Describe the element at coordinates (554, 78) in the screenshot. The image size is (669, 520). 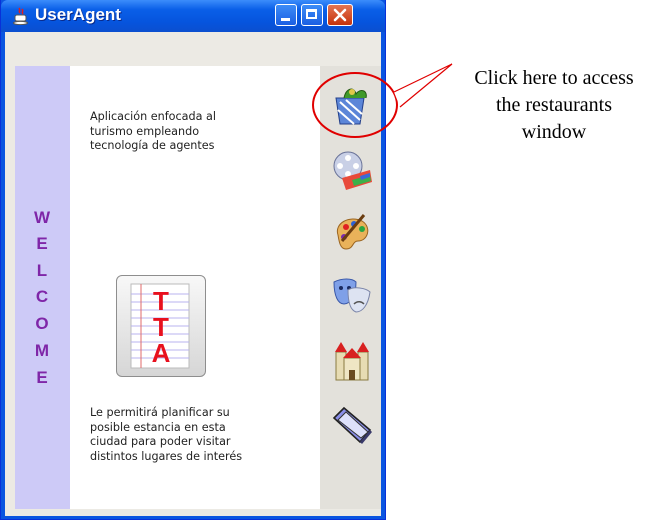
I see `callout-line: Click here to access` at that location.